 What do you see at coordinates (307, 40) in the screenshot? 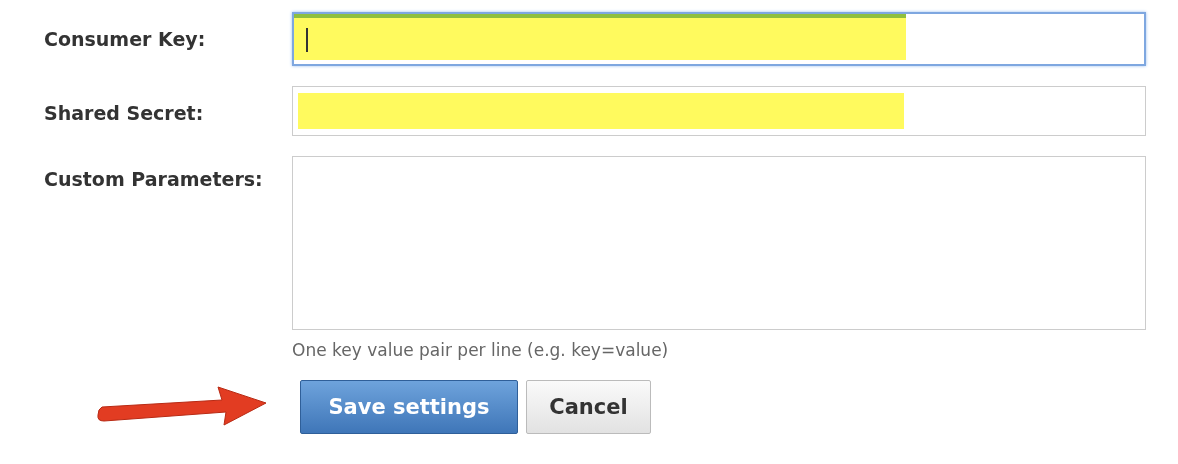
I see `text-cursor` at bounding box center [307, 40].